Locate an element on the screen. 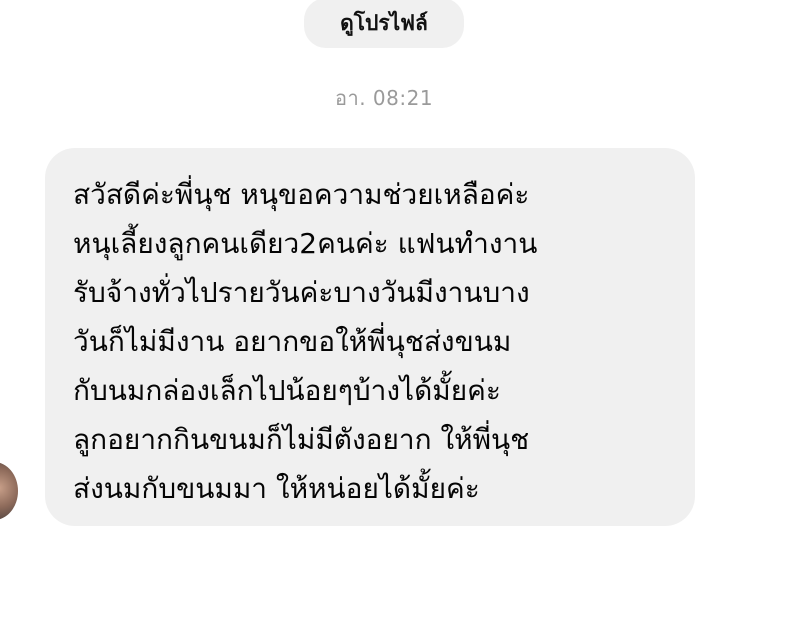  message-line: สวัสดีค่ะพี่นุช หนุขอความช่วยเหลือค่ะ is located at coordinates (301, 194).